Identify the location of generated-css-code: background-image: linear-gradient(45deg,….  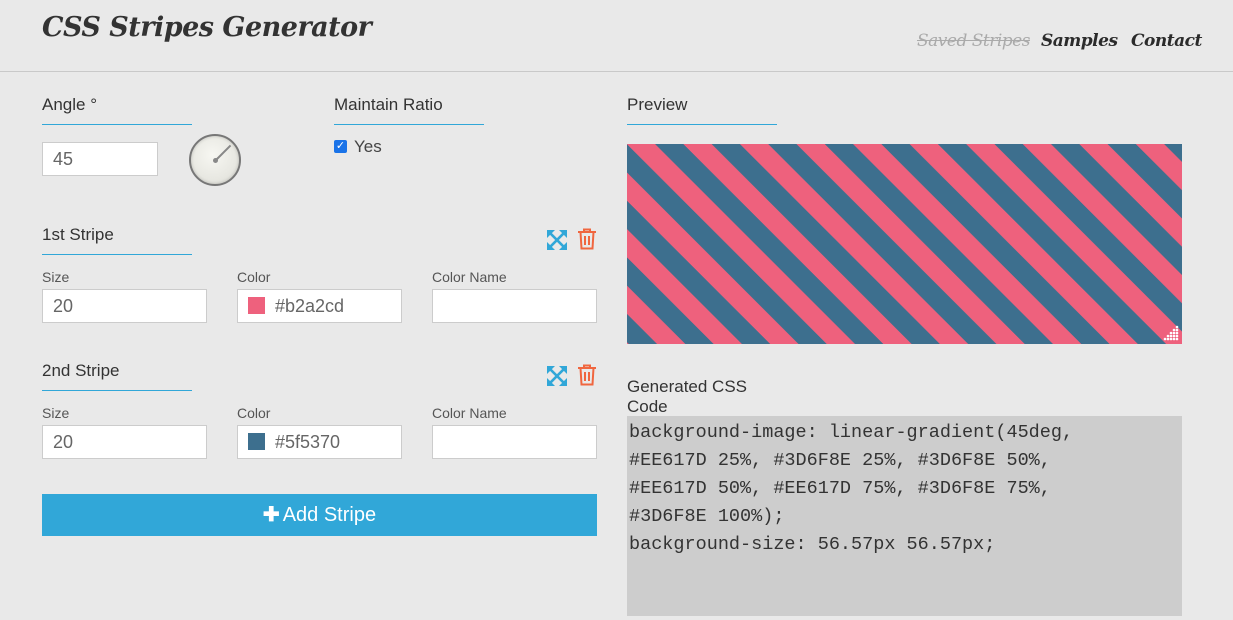
(904, 516).